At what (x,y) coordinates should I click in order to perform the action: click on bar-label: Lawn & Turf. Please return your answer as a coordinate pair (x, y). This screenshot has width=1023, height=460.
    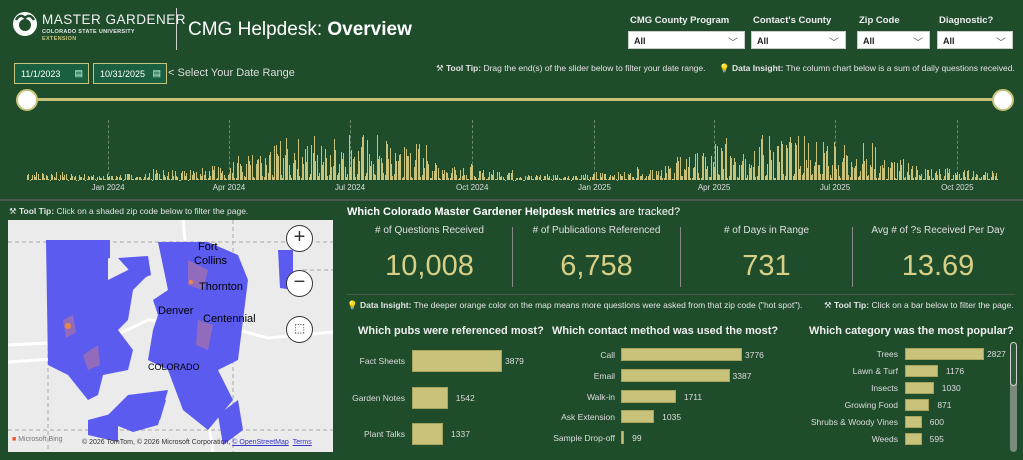
    Looking at the image, I should click on (875, 371).